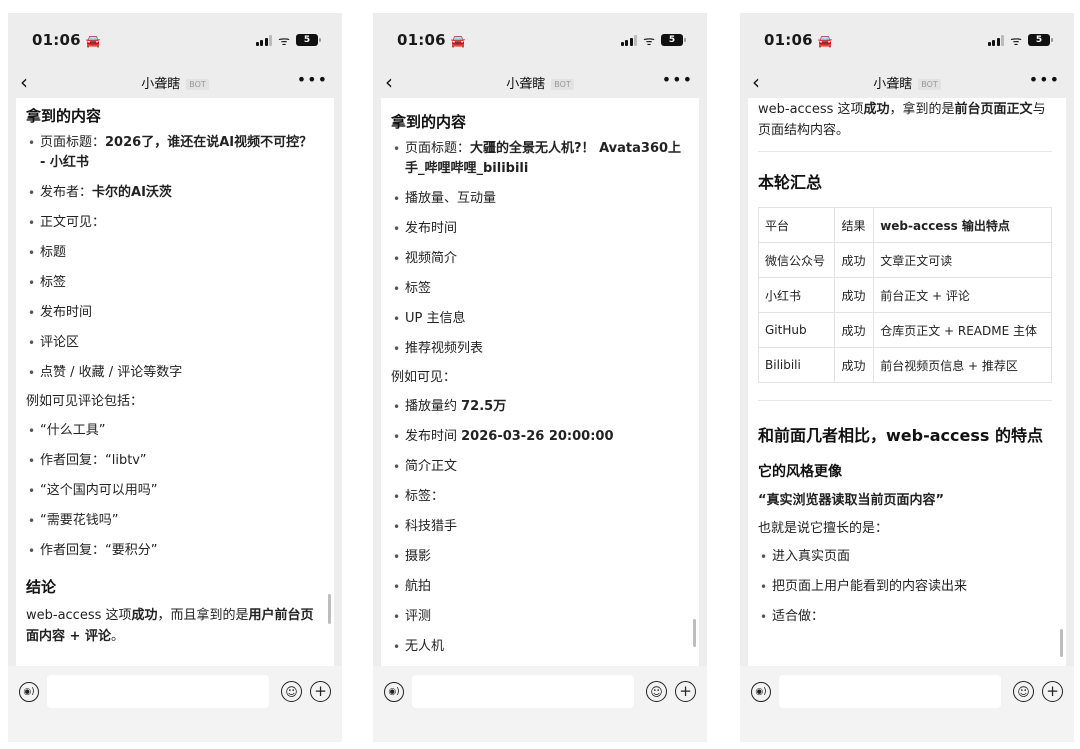  I want to click on list-item: 视频简介, so click(538, 259).